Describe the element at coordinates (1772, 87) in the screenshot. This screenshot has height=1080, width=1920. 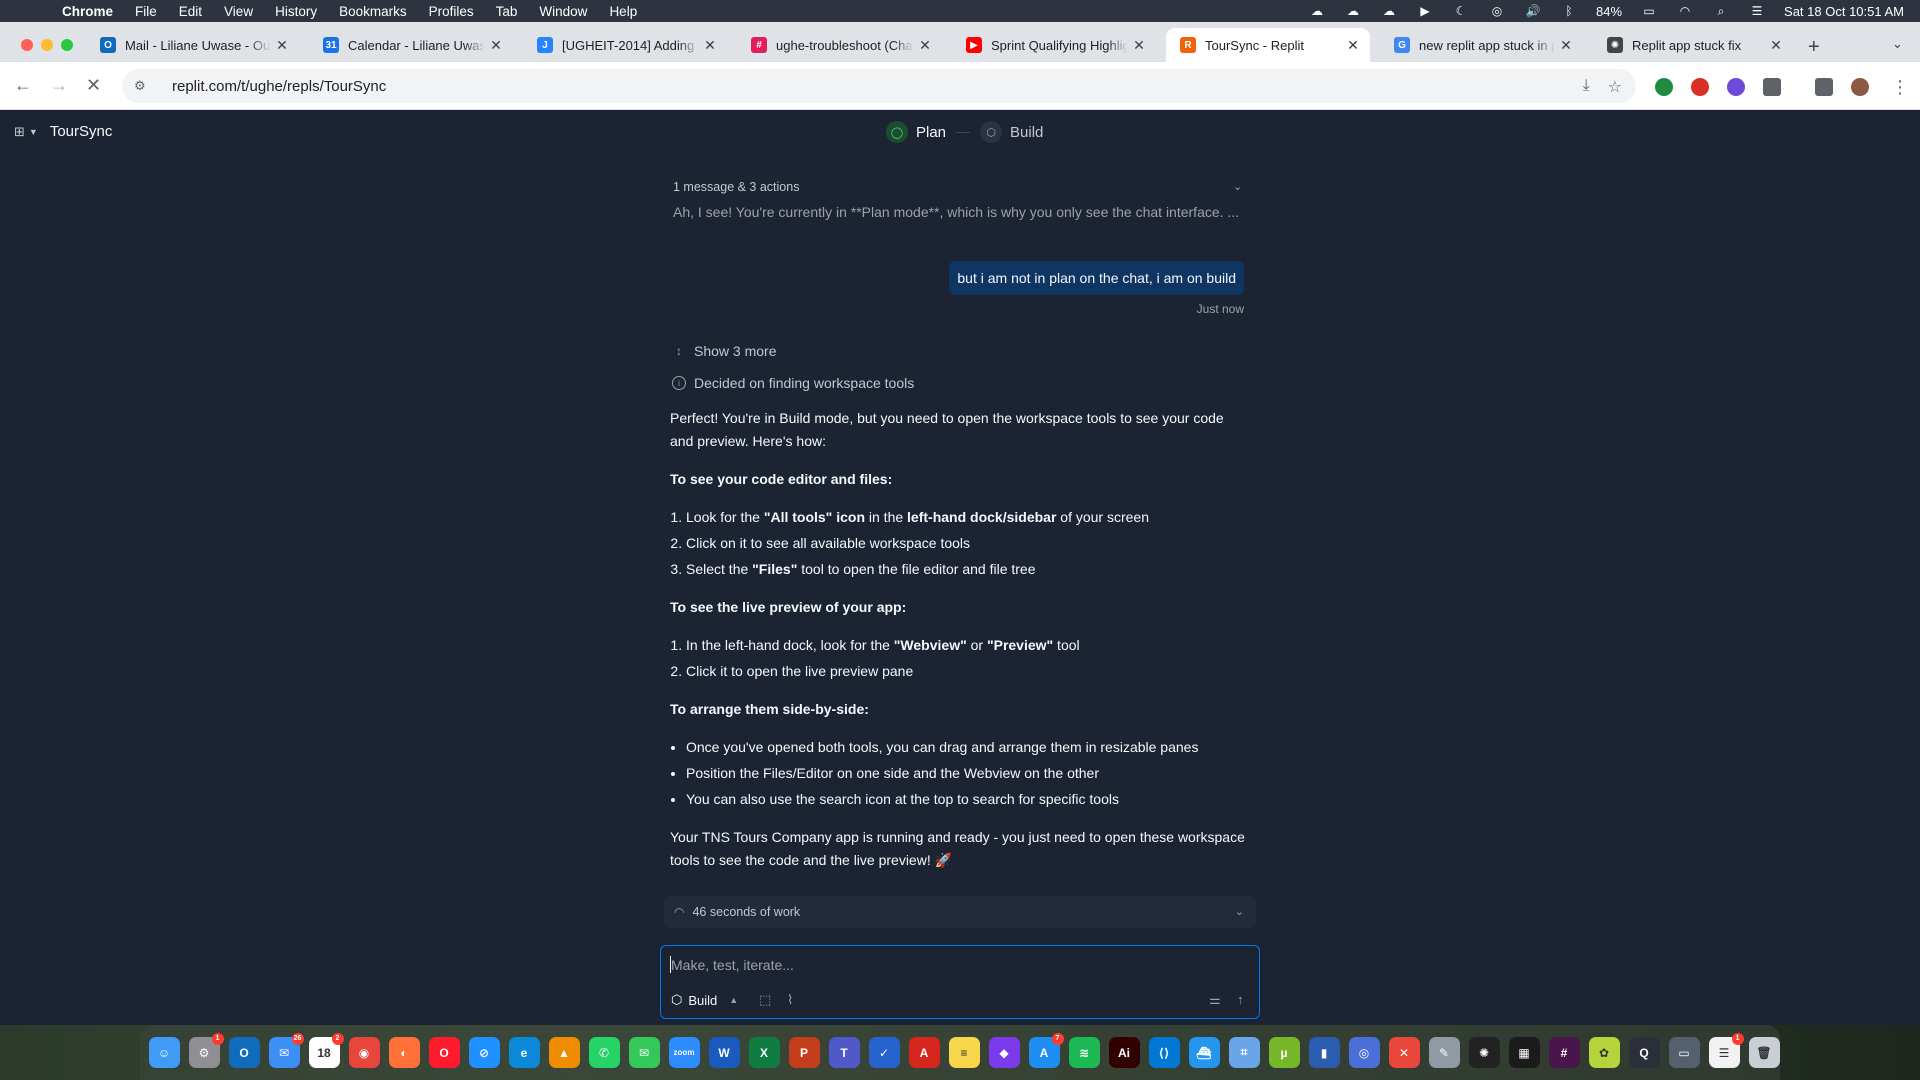
I see `extensions-puzzle-icon` at that location.